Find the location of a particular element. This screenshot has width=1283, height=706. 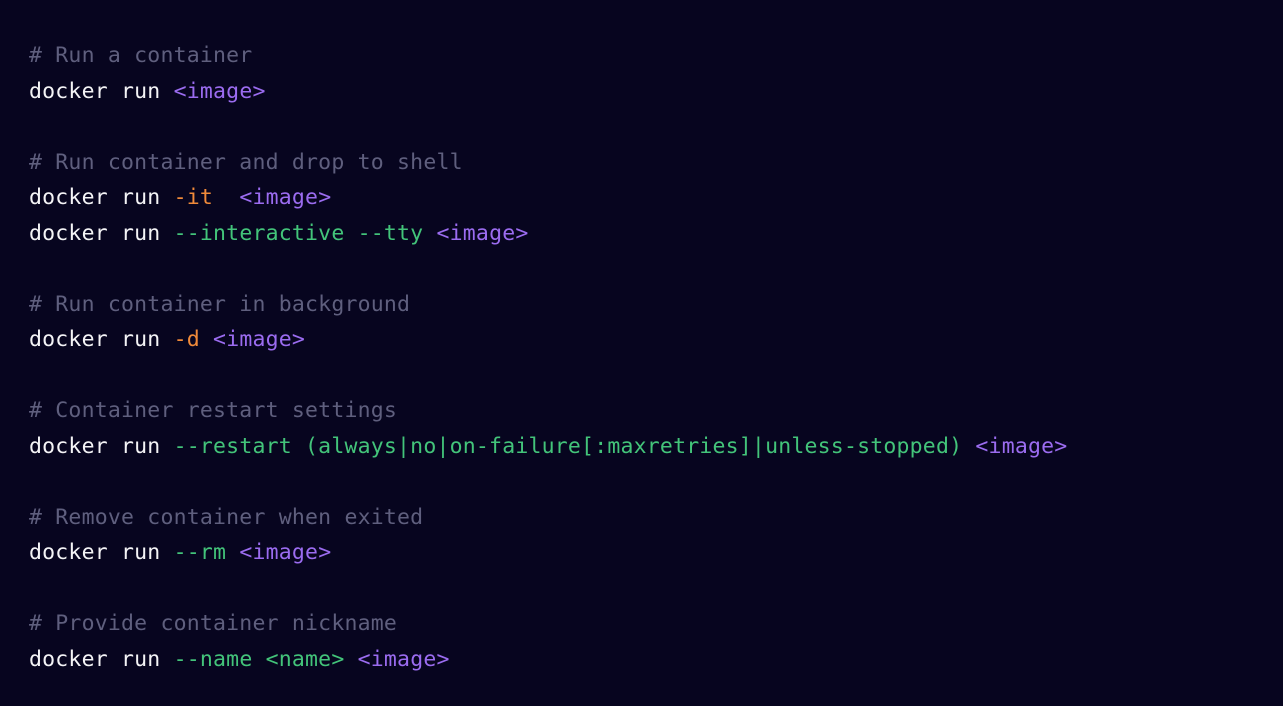

code-comment: # Run container and drop to shell is located at coordinates (246, 162).